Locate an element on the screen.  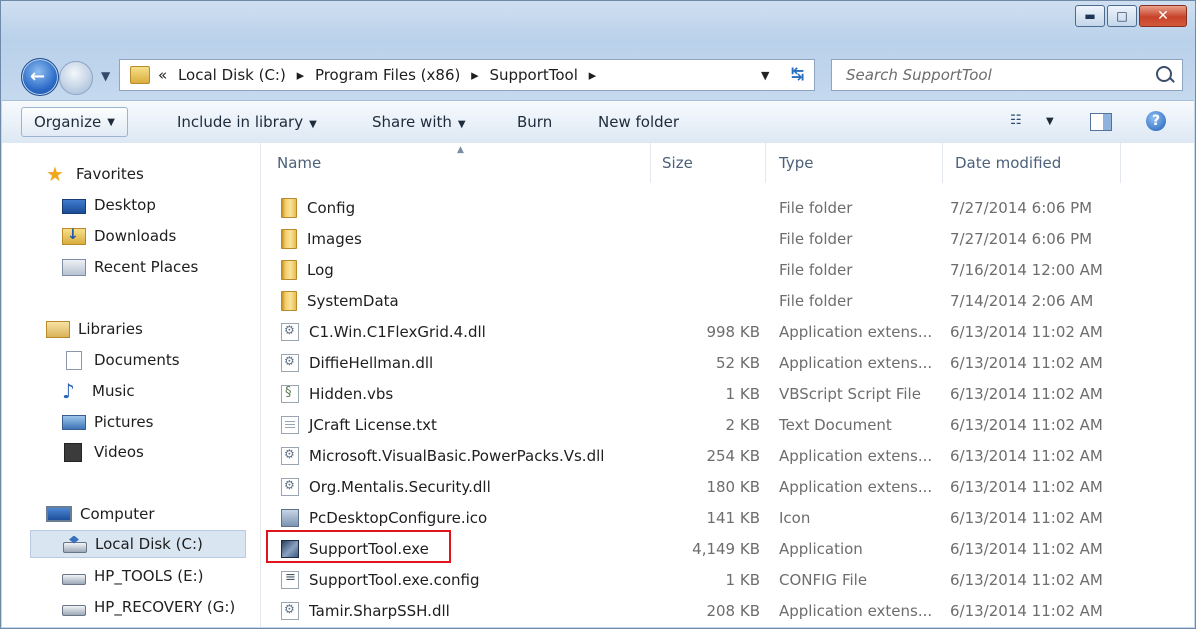
address-dropdown-icon: ▼ is located at coordinates (765, 75).